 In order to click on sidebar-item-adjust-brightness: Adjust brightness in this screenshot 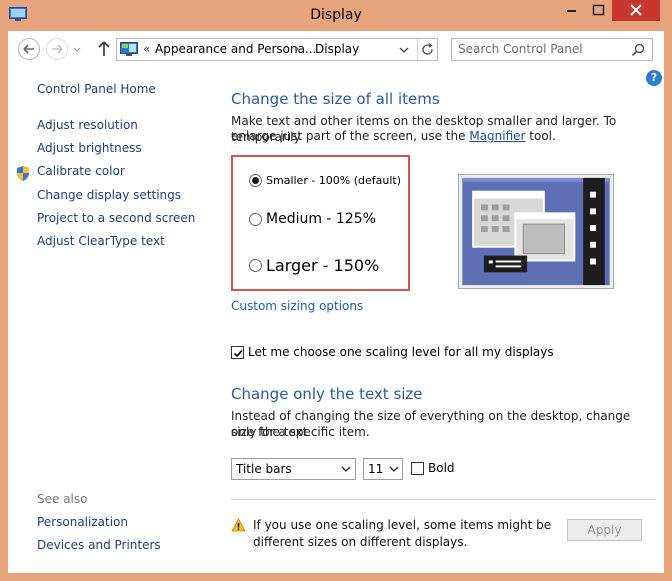, I will do `click(89, 148)`.